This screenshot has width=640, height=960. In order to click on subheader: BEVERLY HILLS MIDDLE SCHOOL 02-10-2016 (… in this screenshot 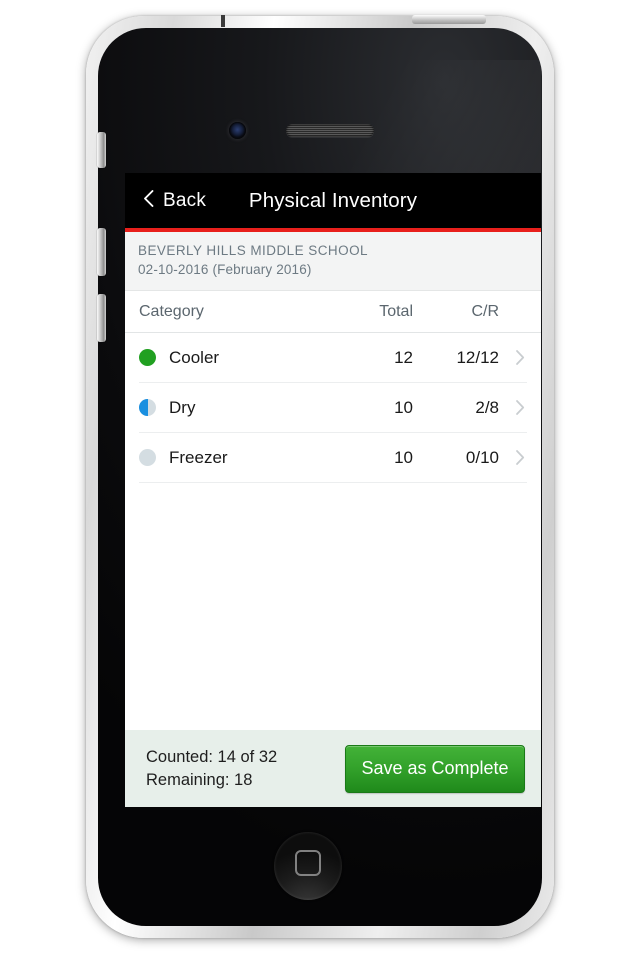, I will do `click(333, 261)`.